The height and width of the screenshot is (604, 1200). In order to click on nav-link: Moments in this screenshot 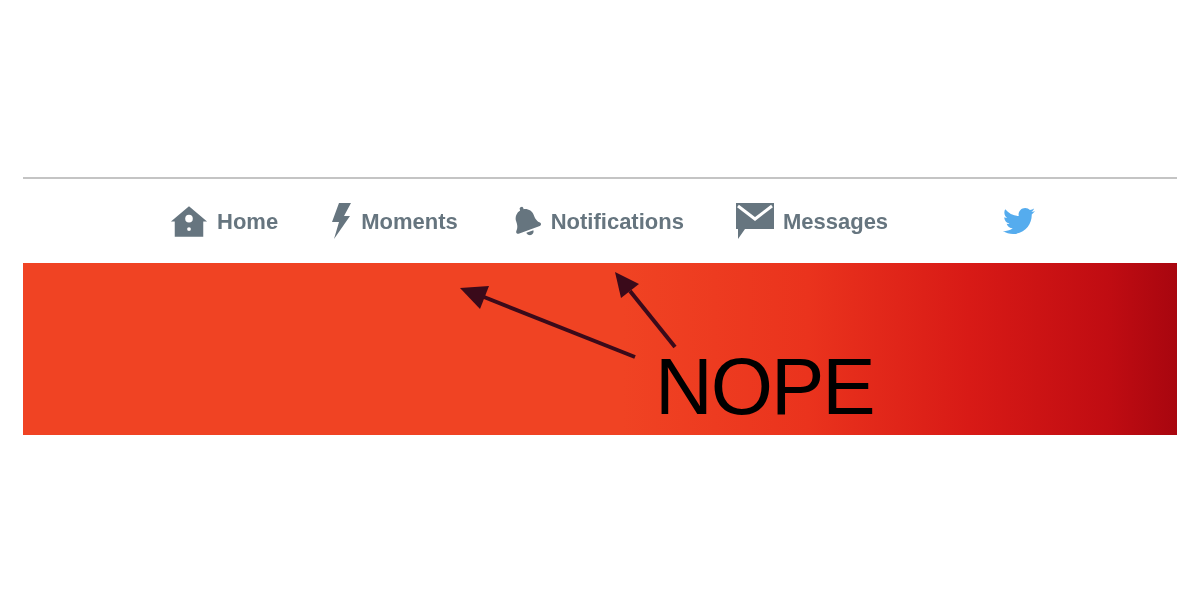, I will do `click(394, 221)`.